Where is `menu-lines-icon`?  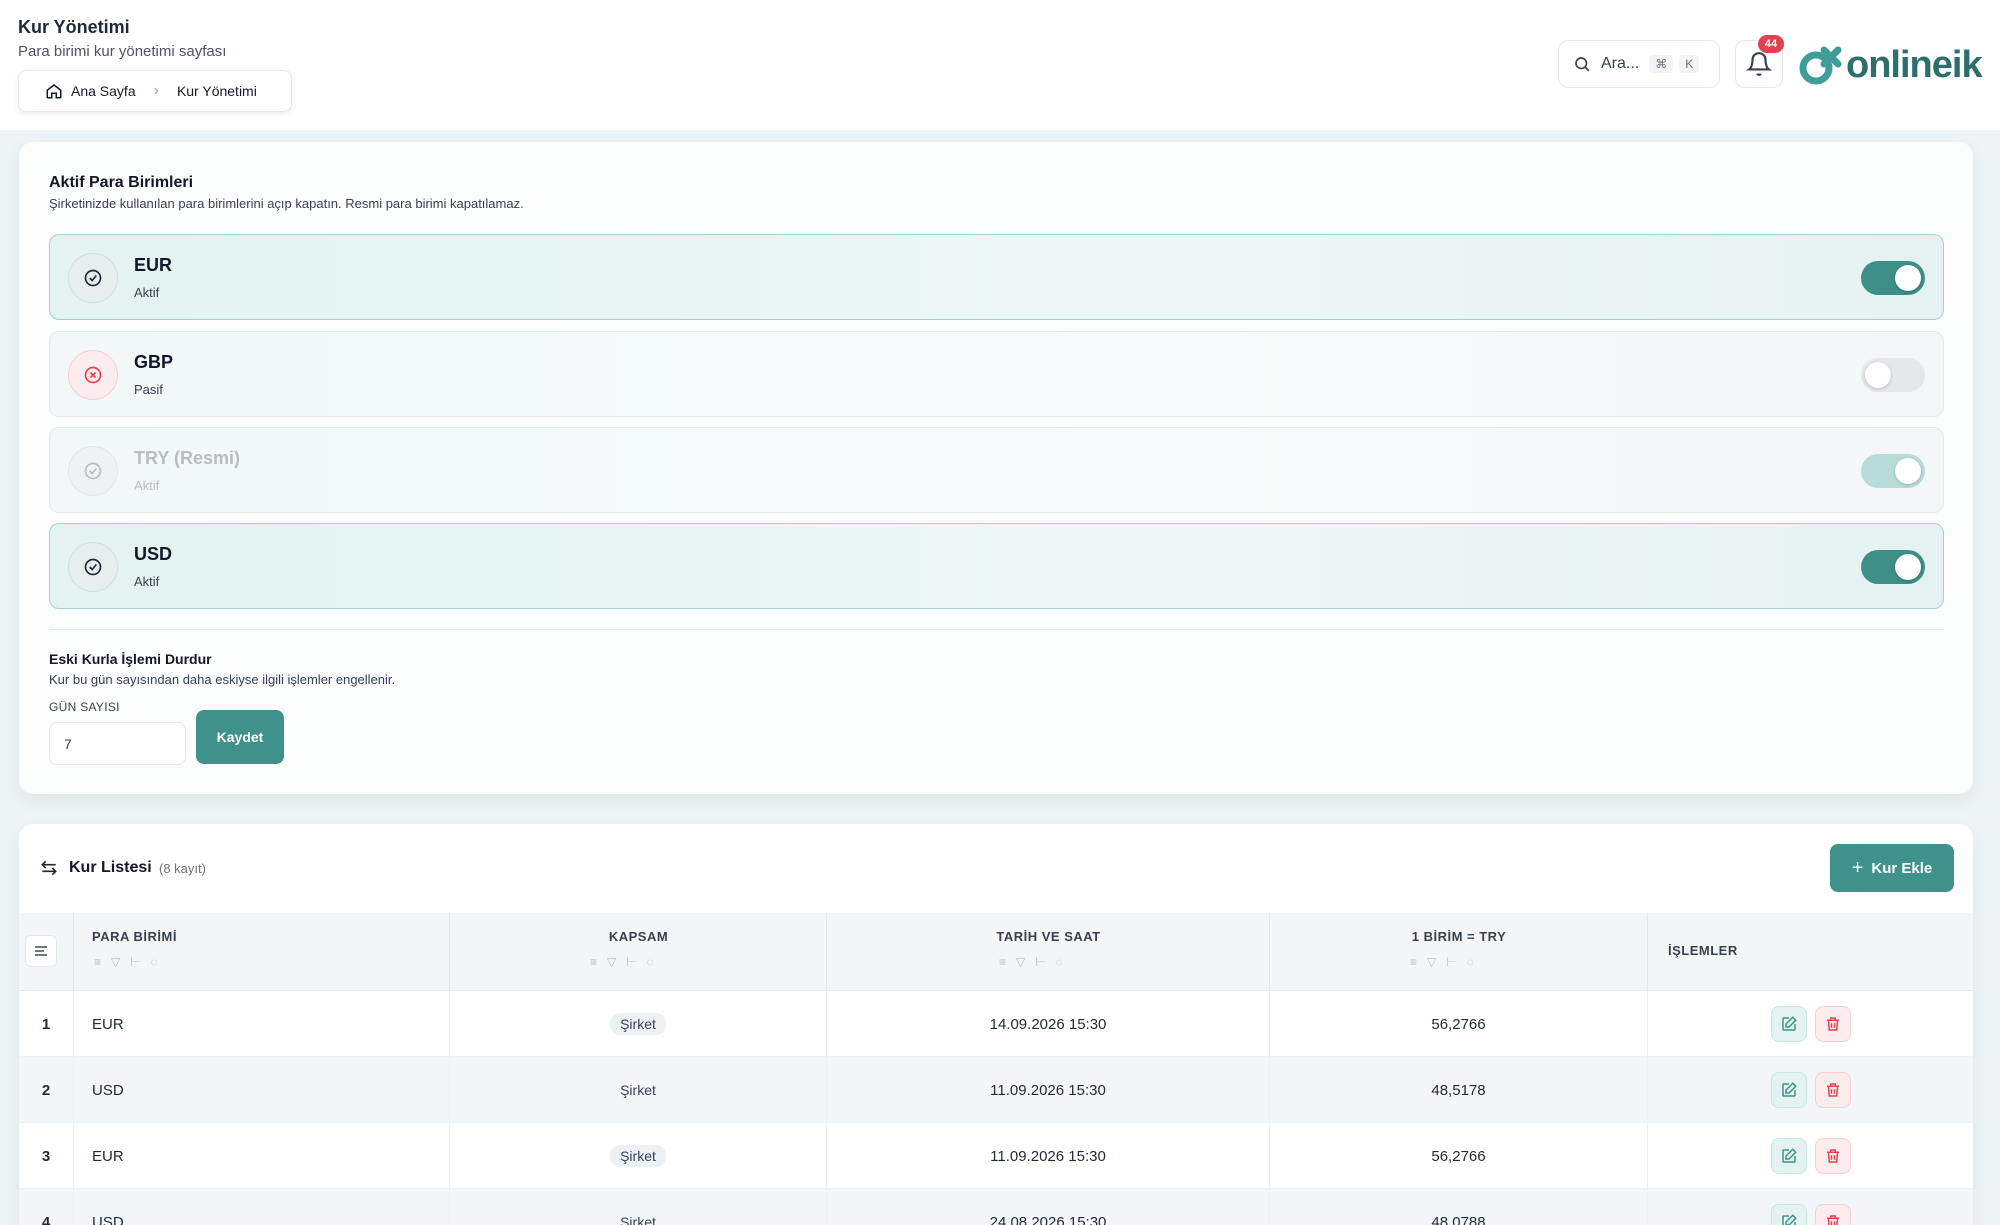 menu-lines-icon is located at coordinates (41, 951).